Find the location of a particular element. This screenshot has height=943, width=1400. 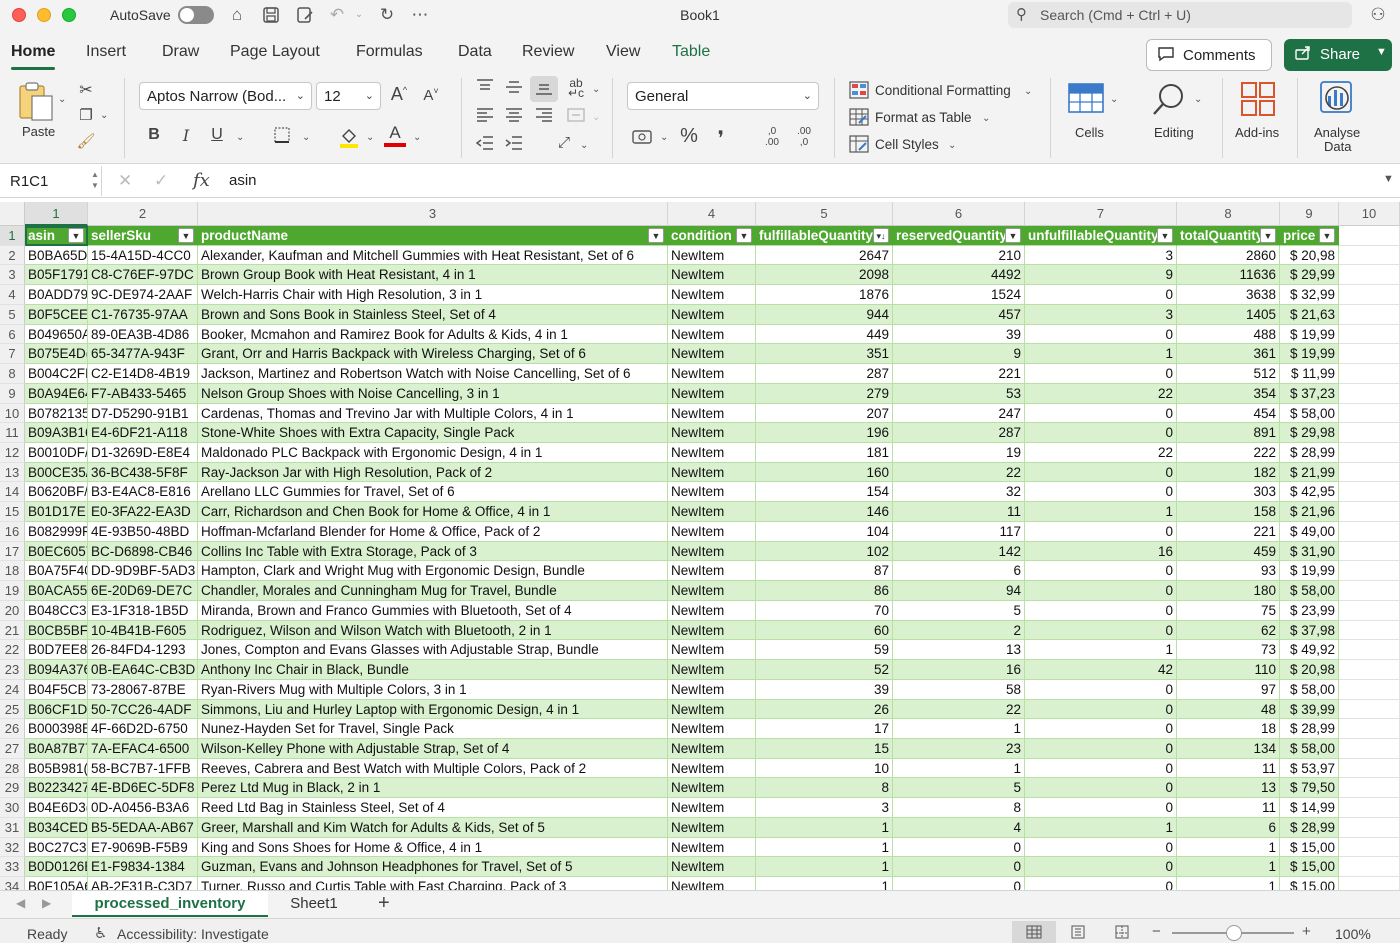

format-as-table-label: Format as Table is located at coordinates (923, 117).